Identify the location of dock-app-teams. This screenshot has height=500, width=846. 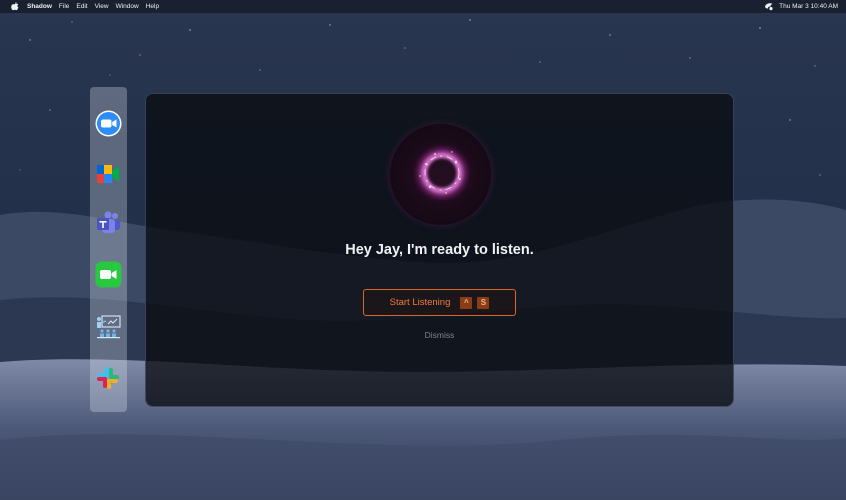
(108, 223).